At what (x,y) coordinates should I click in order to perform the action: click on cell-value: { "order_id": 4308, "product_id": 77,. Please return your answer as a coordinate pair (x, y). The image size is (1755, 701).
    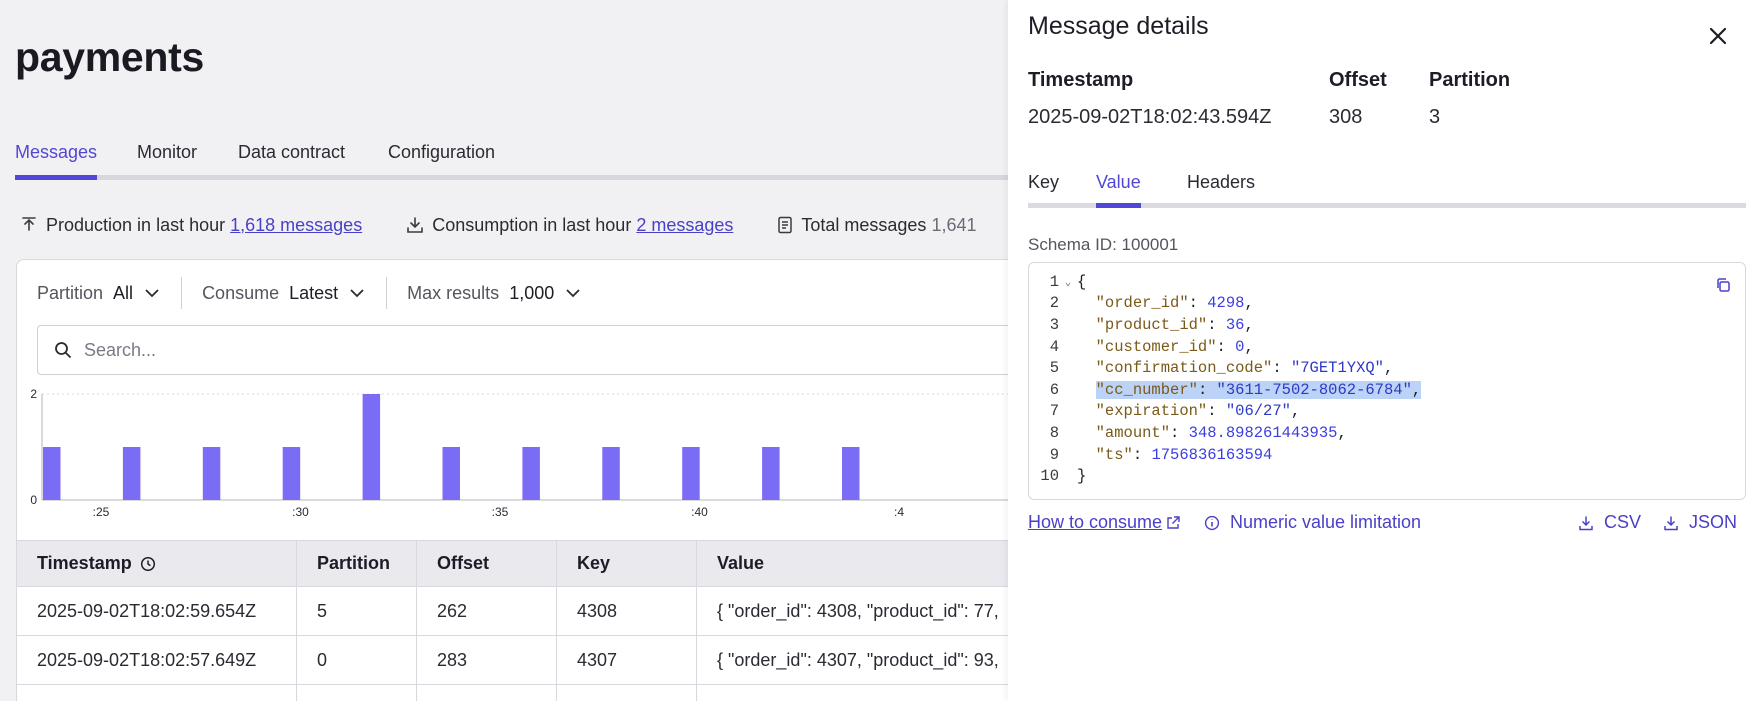
    Looking at the image, I should click on (858, 610).